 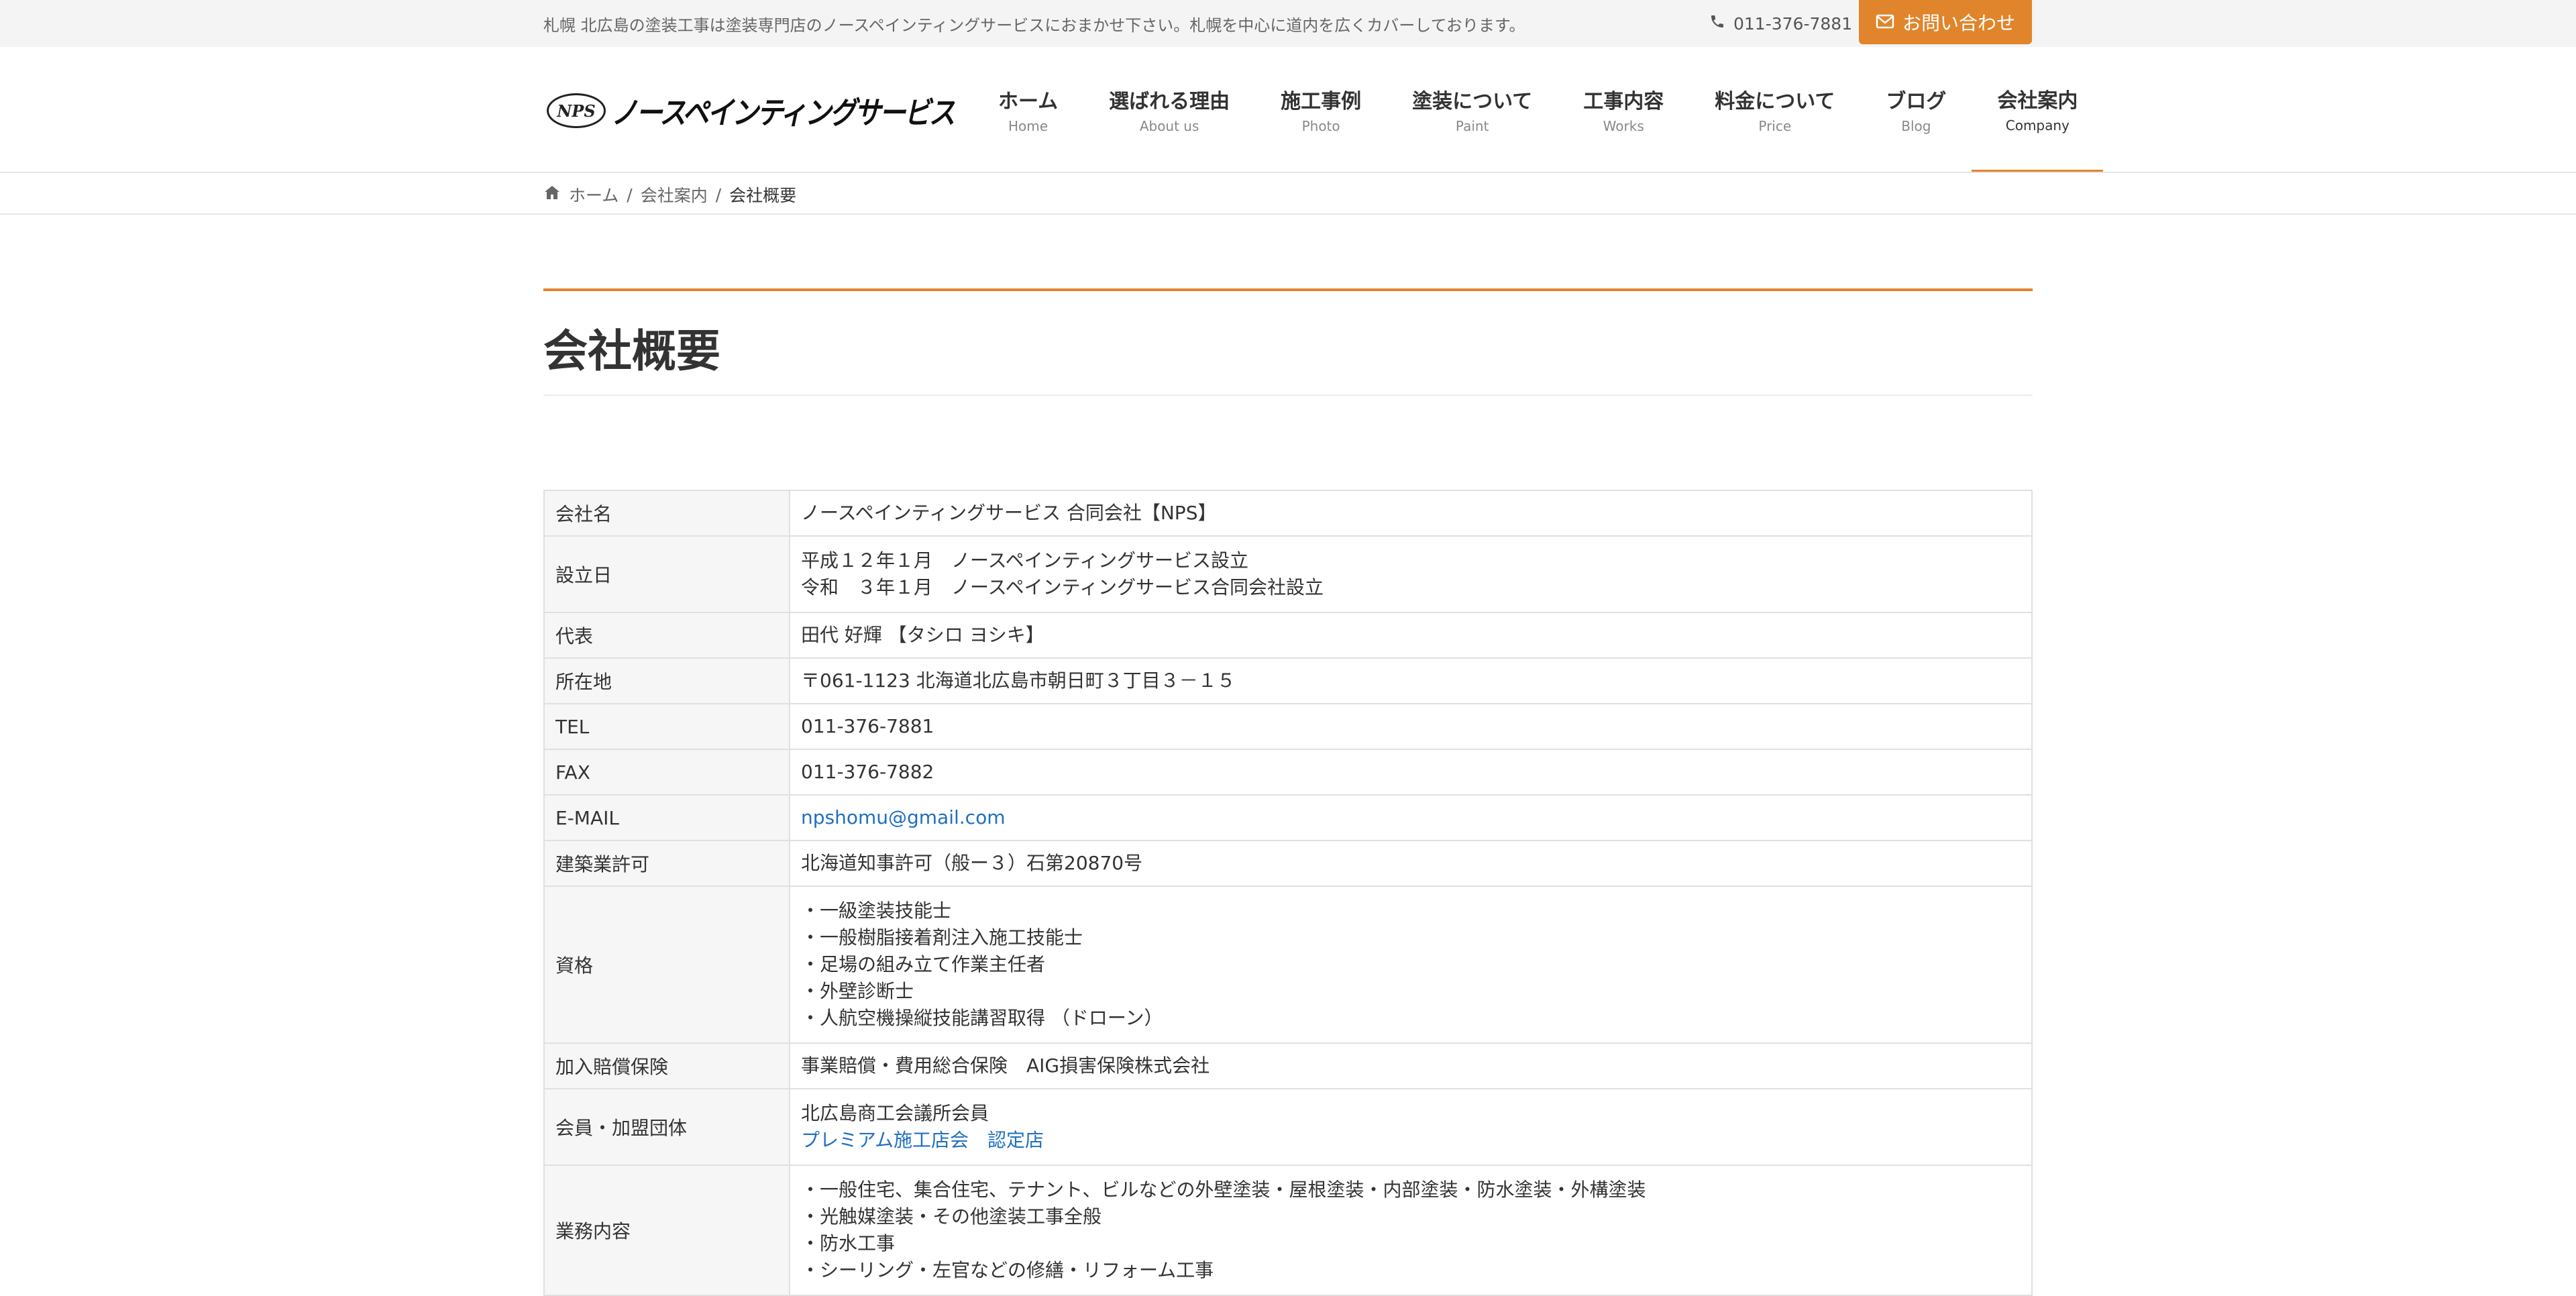 What do you see at coordinates (631, 351) in the screenshot?
I see `page-title: 会社概要` at bounding box center [631, 351].